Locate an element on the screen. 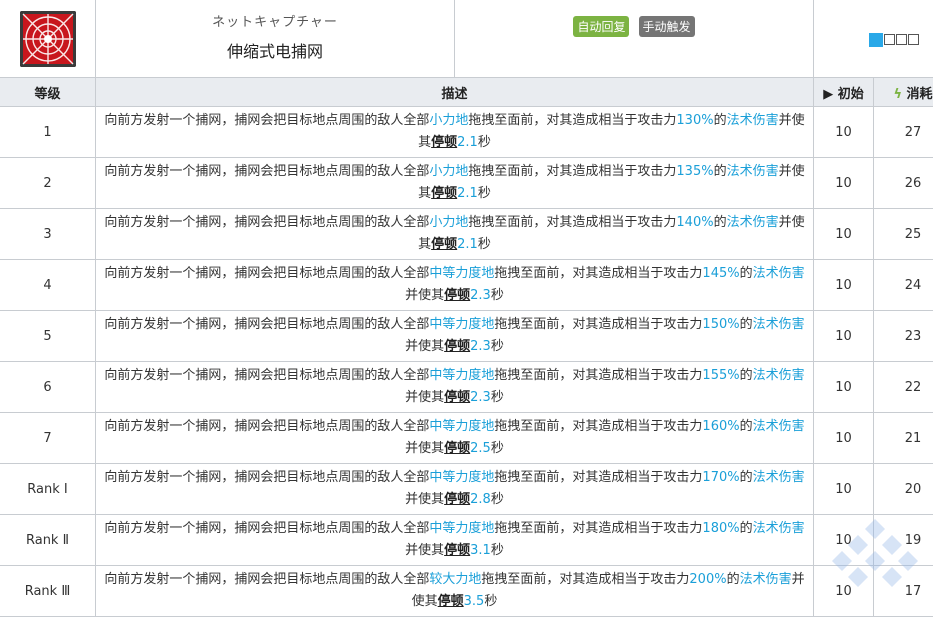 The image size is (933, 617). highlight-text: 130% is located at coordinates (694, 120).